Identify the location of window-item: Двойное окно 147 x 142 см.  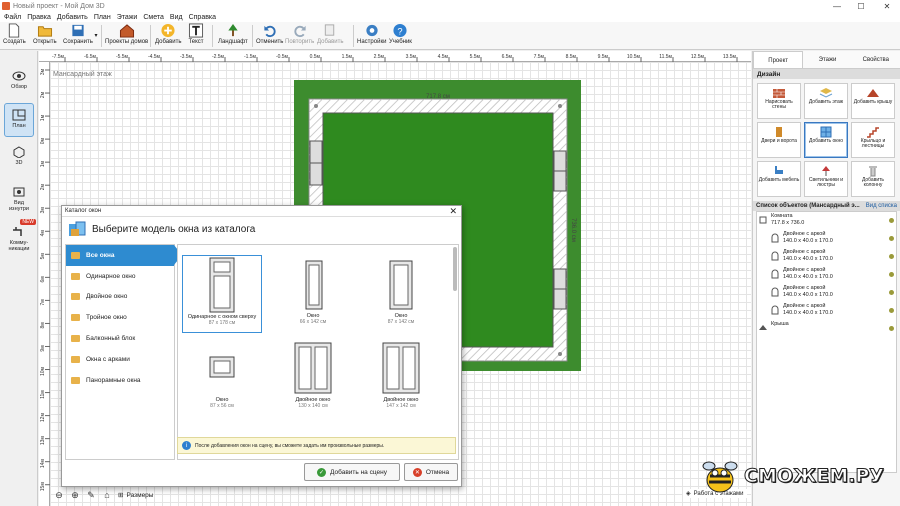
(401, 378).